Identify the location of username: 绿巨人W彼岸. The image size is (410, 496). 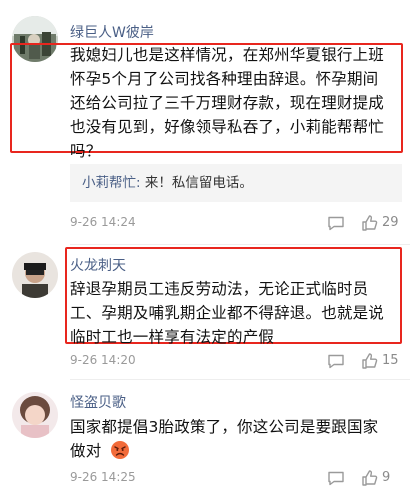
(112, 32).